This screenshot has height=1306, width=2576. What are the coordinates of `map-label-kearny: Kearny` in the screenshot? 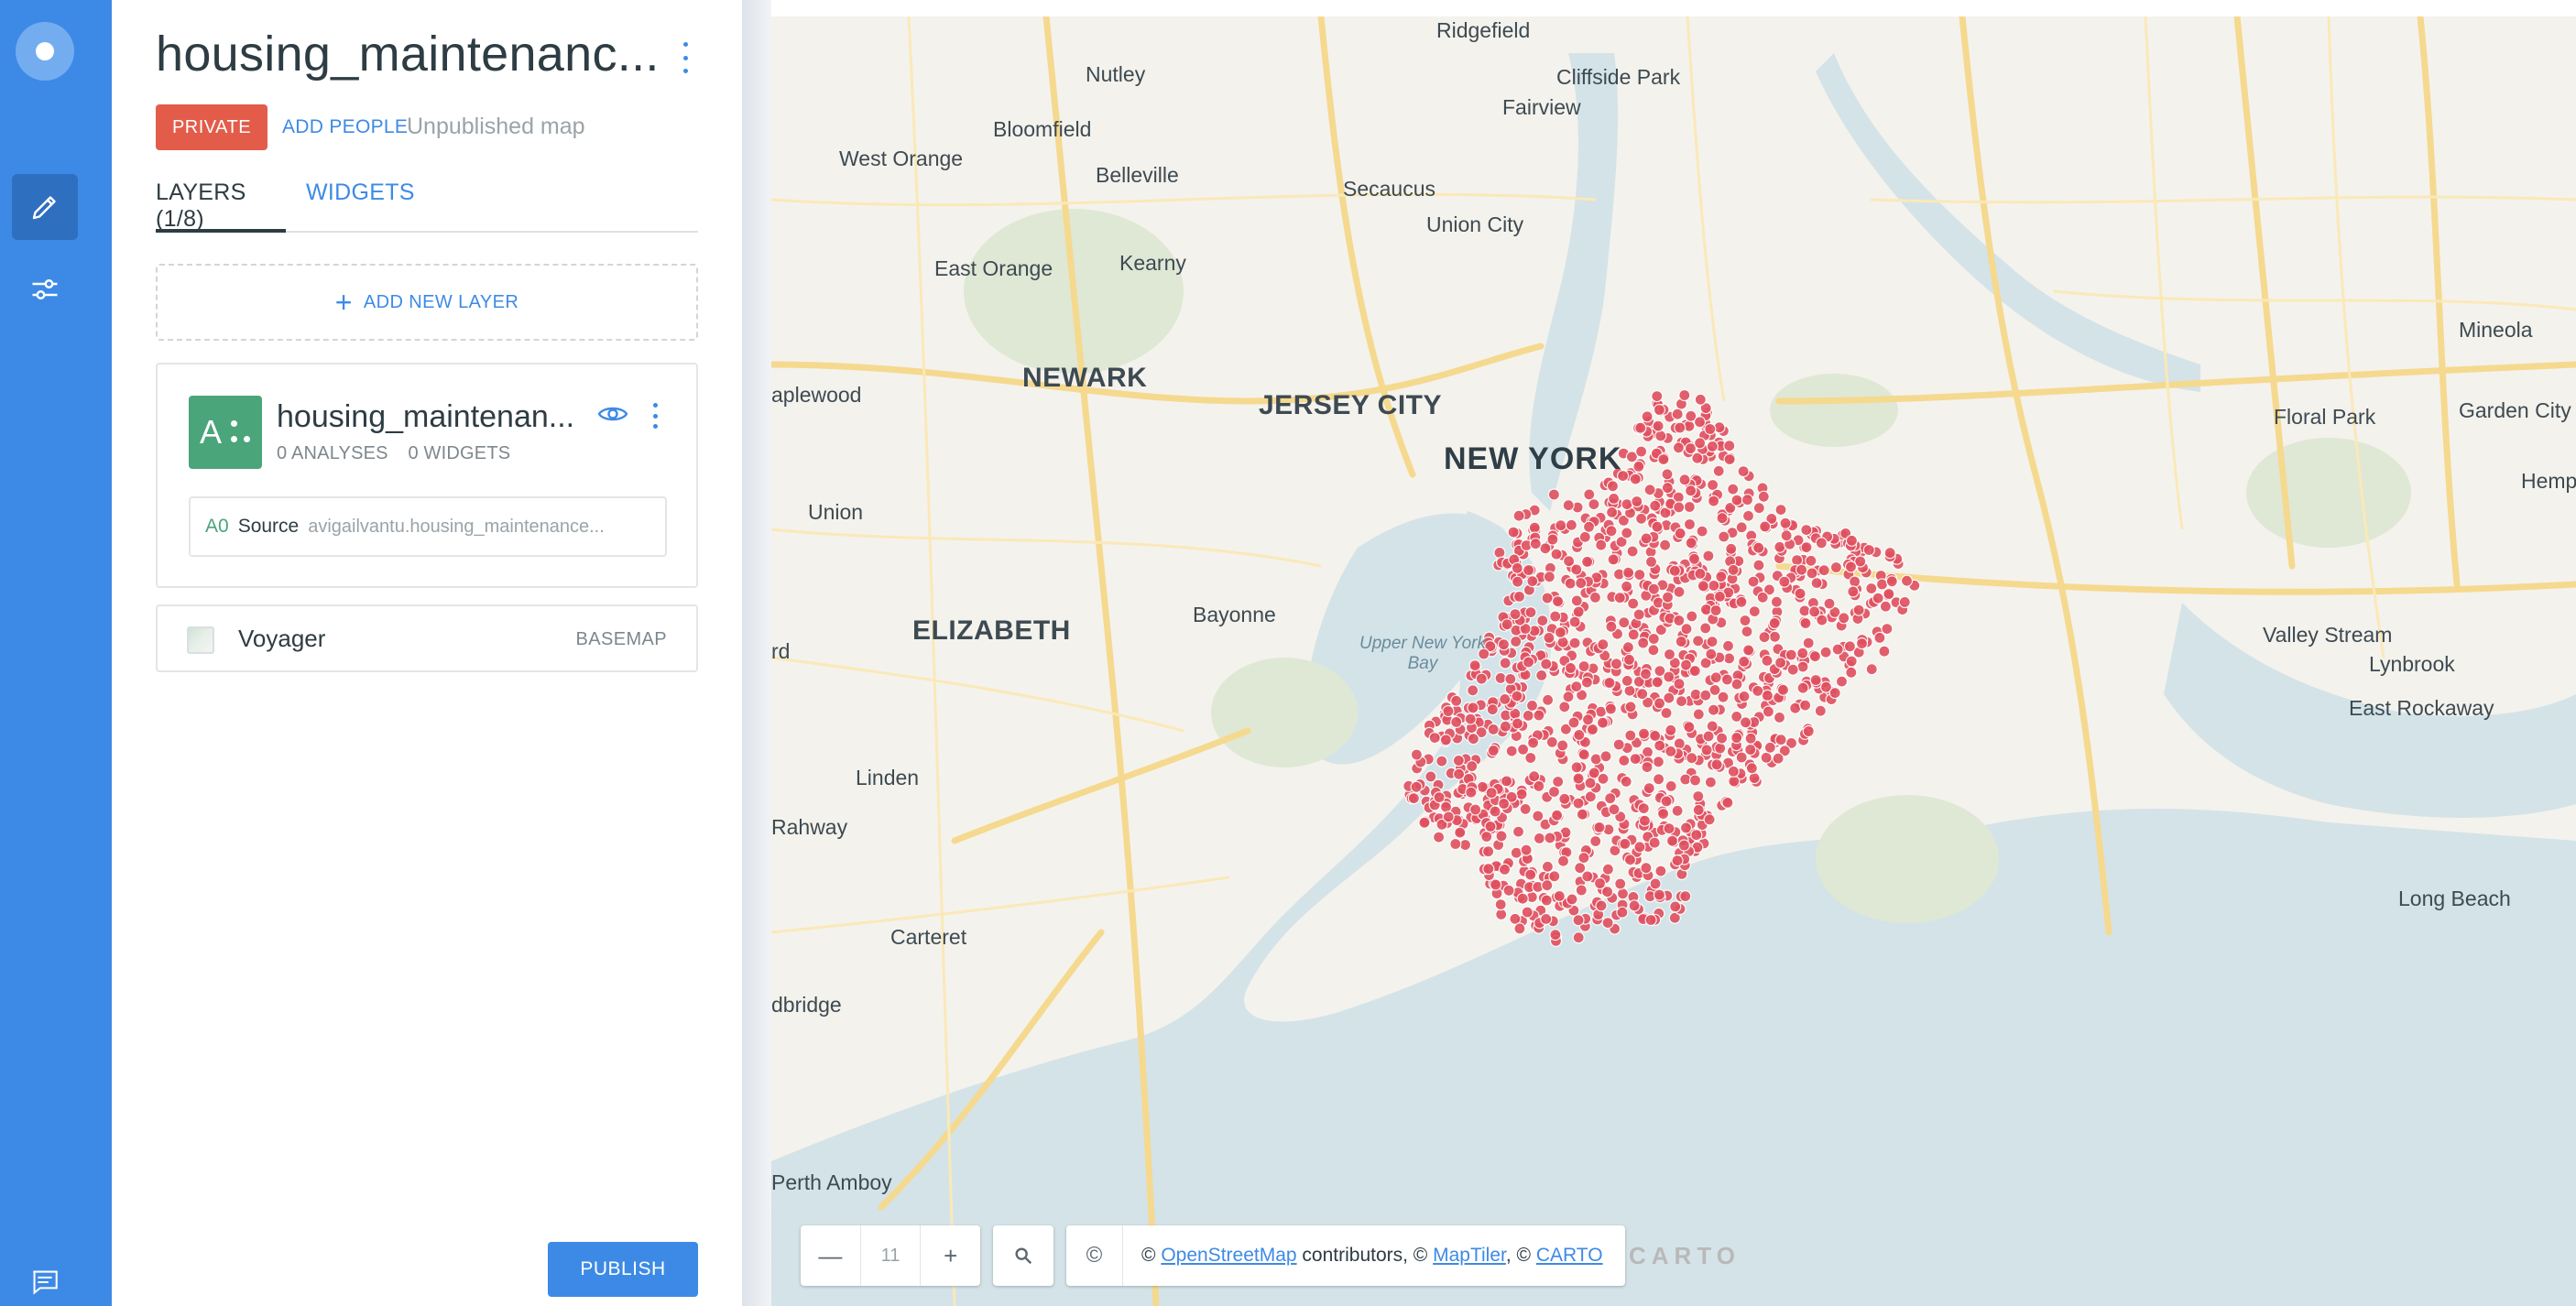 It's located at (1153, 263).